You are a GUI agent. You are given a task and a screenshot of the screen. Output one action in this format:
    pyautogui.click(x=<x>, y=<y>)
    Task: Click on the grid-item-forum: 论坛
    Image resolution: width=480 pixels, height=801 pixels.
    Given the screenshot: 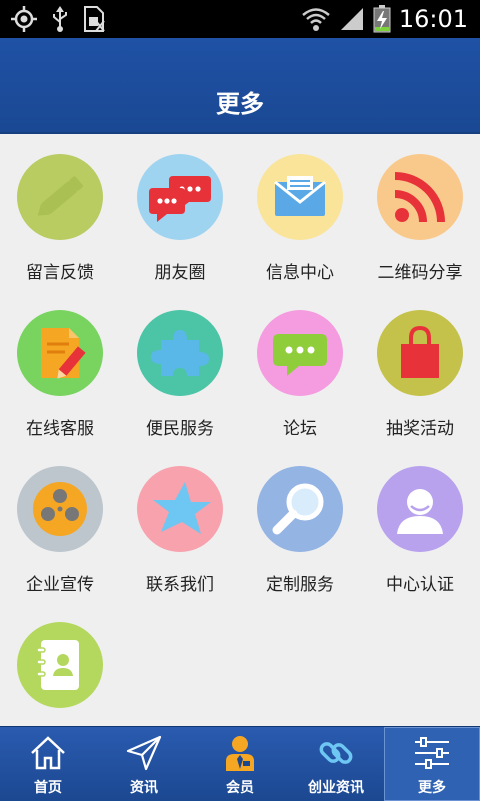 What is the action you would take?
    pyautogui.click(x=300, y=368)
    